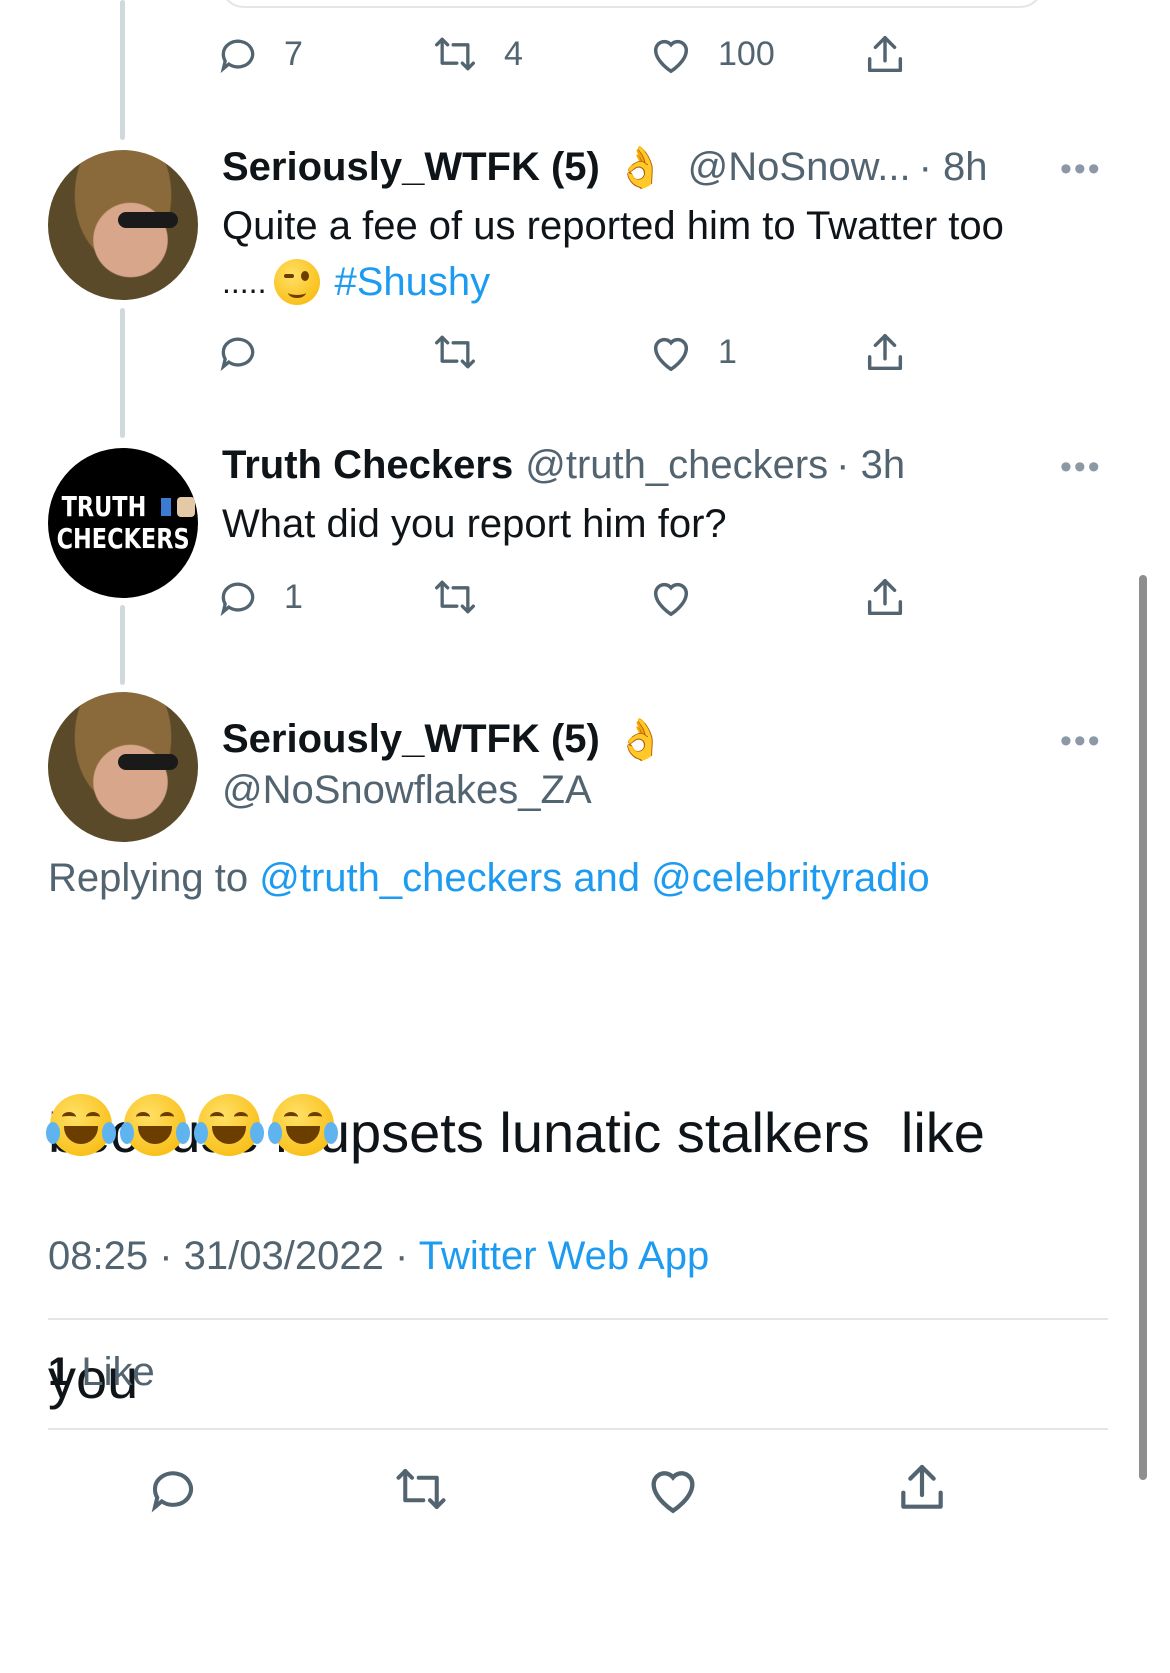 This screenshot has height=1673, width=1170. I want to click on tweet-meta: 08:25 · 31/03/2022 · Twitter Web App, so click(379, 1256).